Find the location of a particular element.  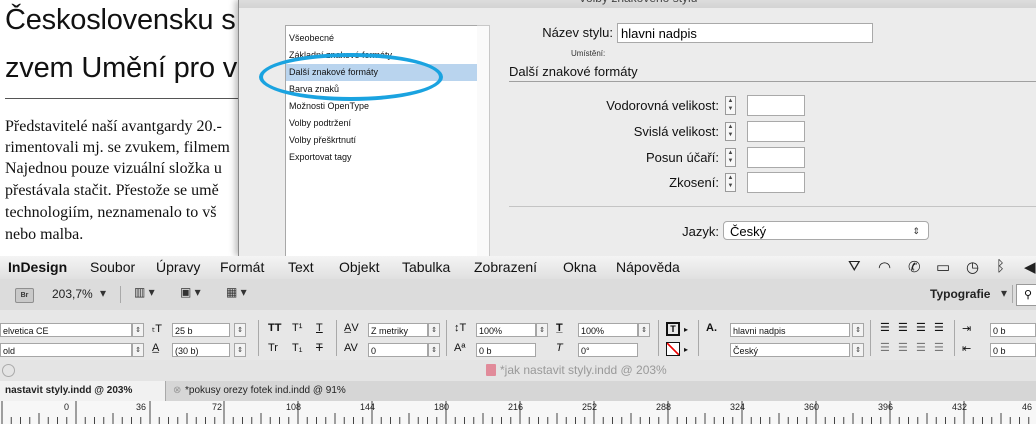

baseline-shift-input is located at coordinates (776, 157).